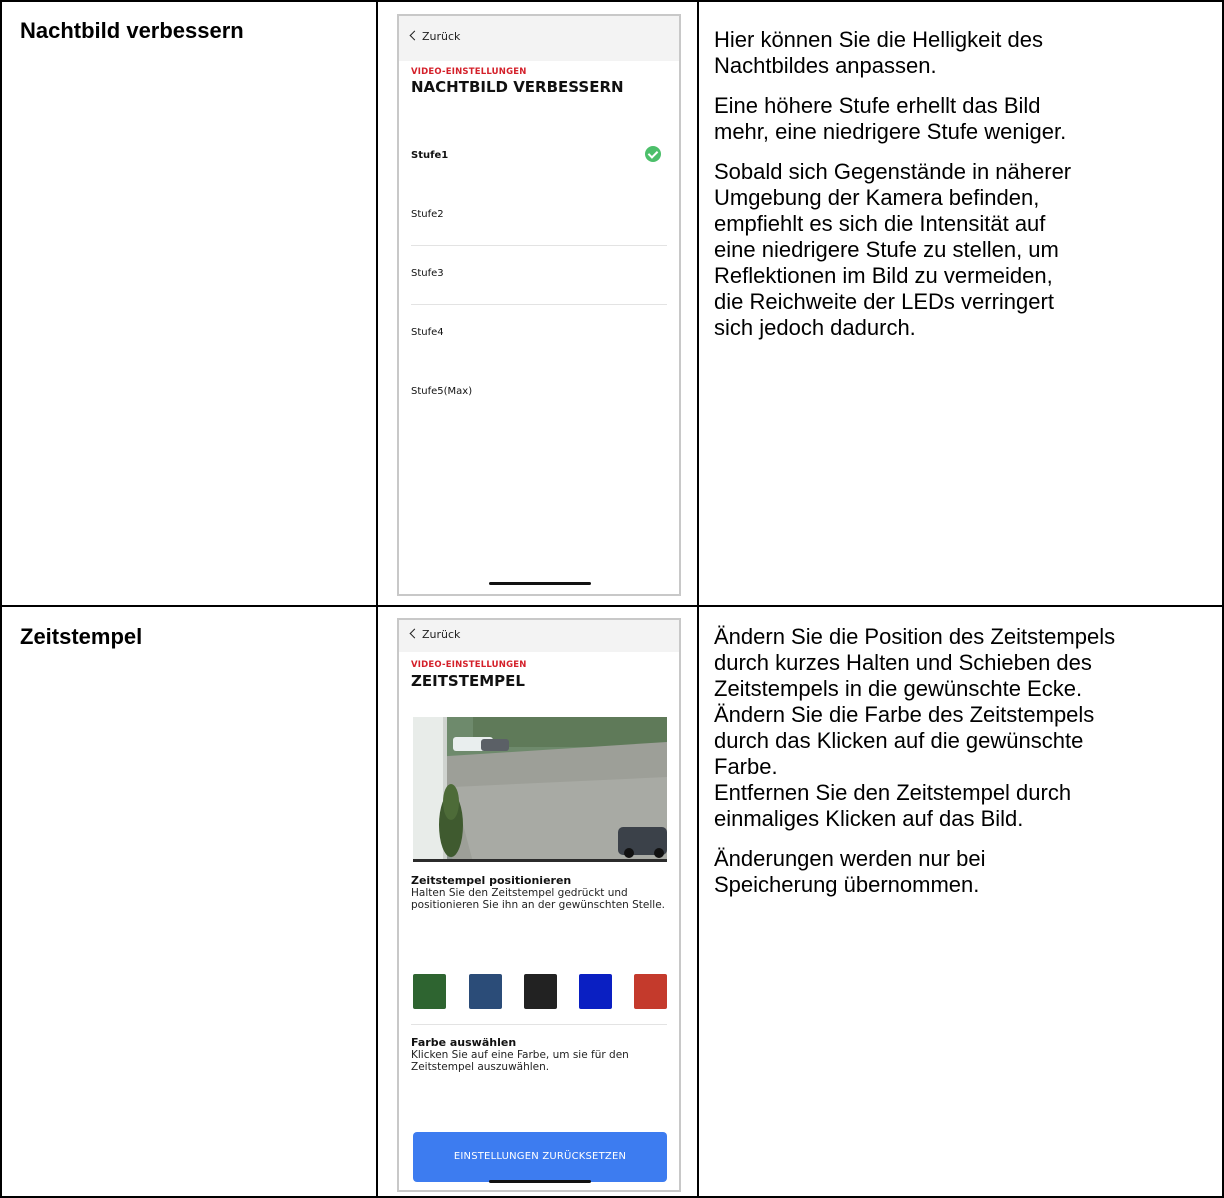 The image size is (1224, 1198). Describe the element at coordinates (650, 991) in the screenshot. I see `color-swatch-red` at that location.